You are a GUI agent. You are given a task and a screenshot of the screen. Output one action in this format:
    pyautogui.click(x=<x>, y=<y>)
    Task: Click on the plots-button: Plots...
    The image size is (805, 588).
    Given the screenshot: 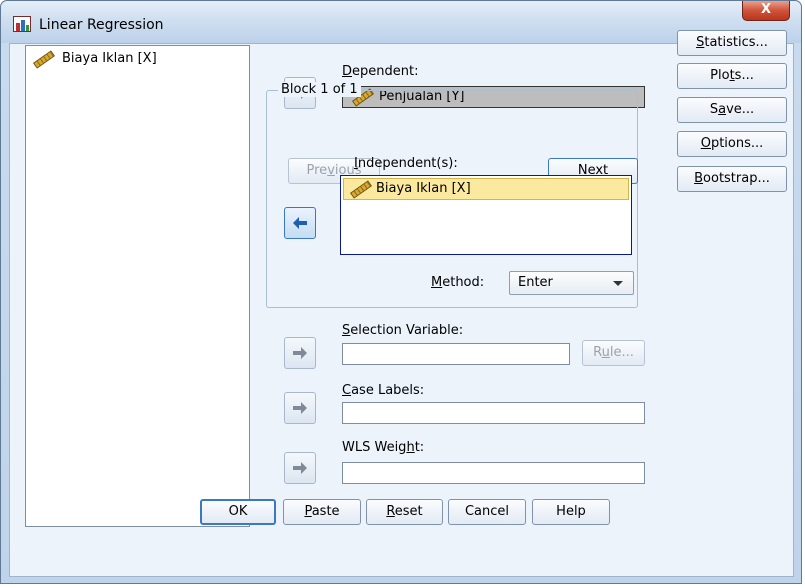 What is the action you would take?
    pyautogui.click(x=732, y=76)
    